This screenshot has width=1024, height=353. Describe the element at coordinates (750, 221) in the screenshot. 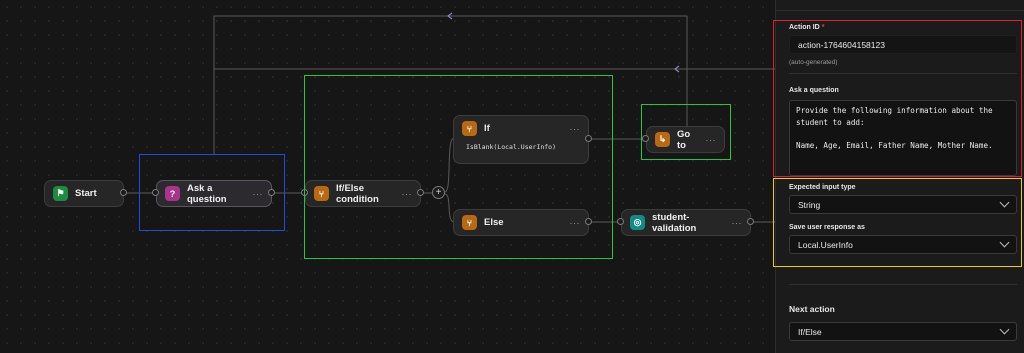

I see `validation-out-handle` at that location.